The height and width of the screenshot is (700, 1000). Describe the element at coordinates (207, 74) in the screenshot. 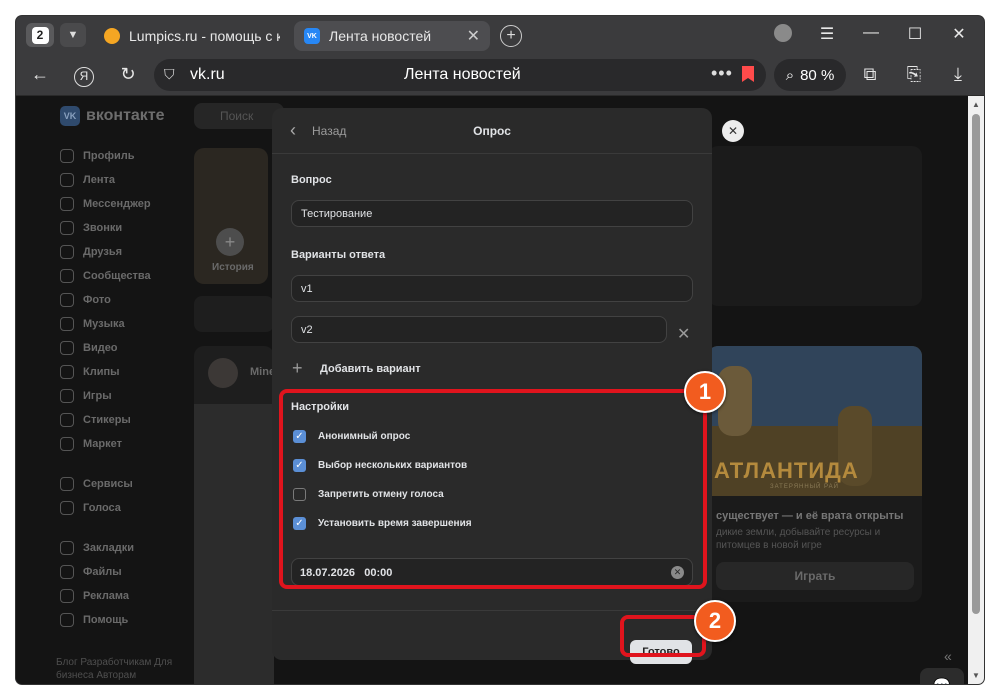

I see `address-domain: vk.ru` at that location.